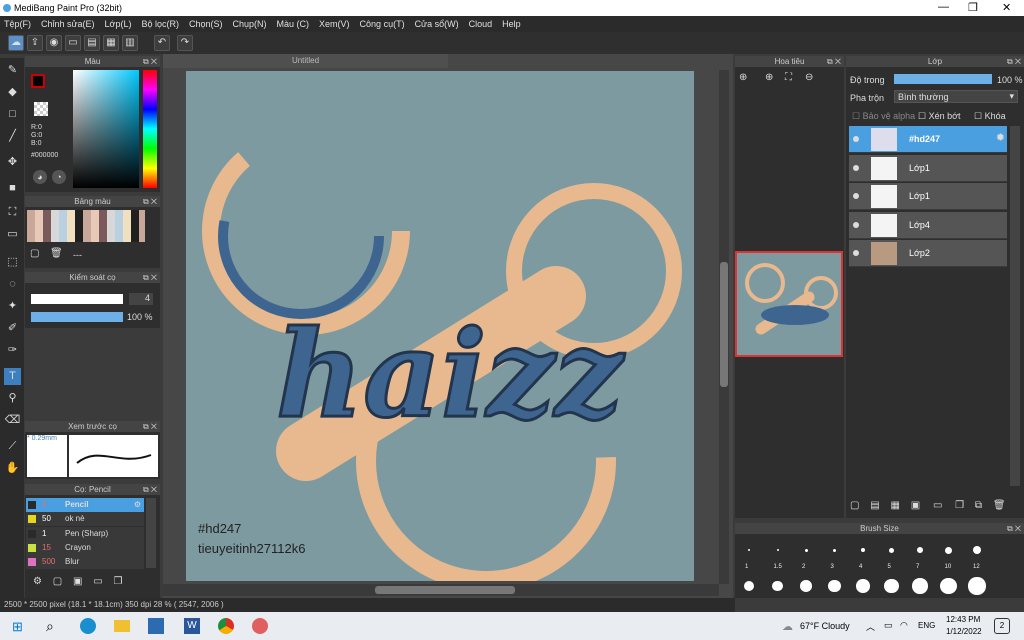  I want to click on grid-icon: ▦, so click(111, 43).